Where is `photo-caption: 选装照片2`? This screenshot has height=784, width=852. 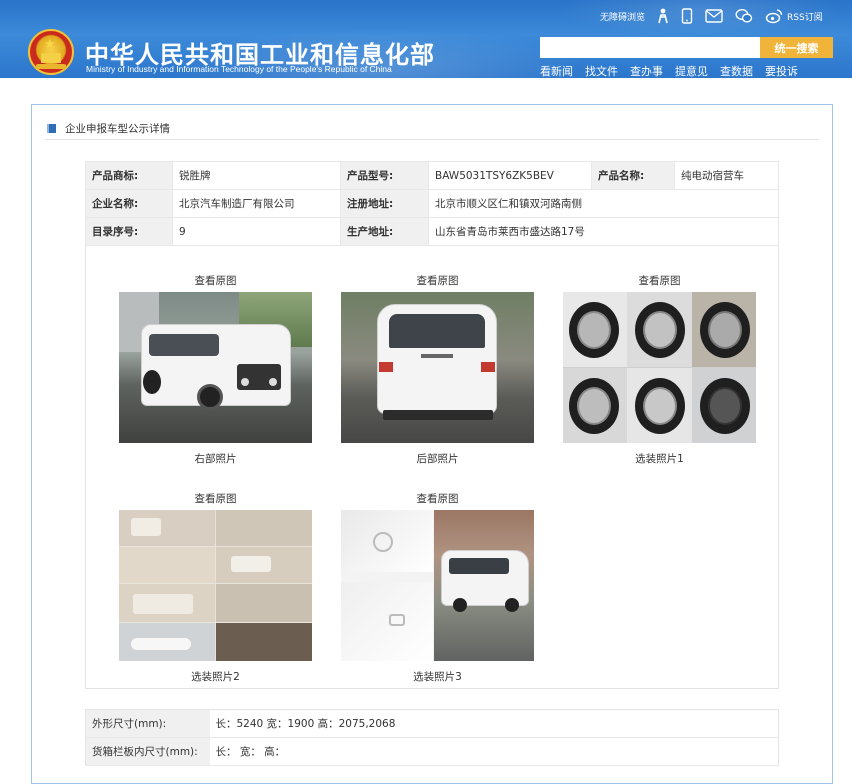 photo-caption: 选装照片2 is located at coordinates (215, 677).